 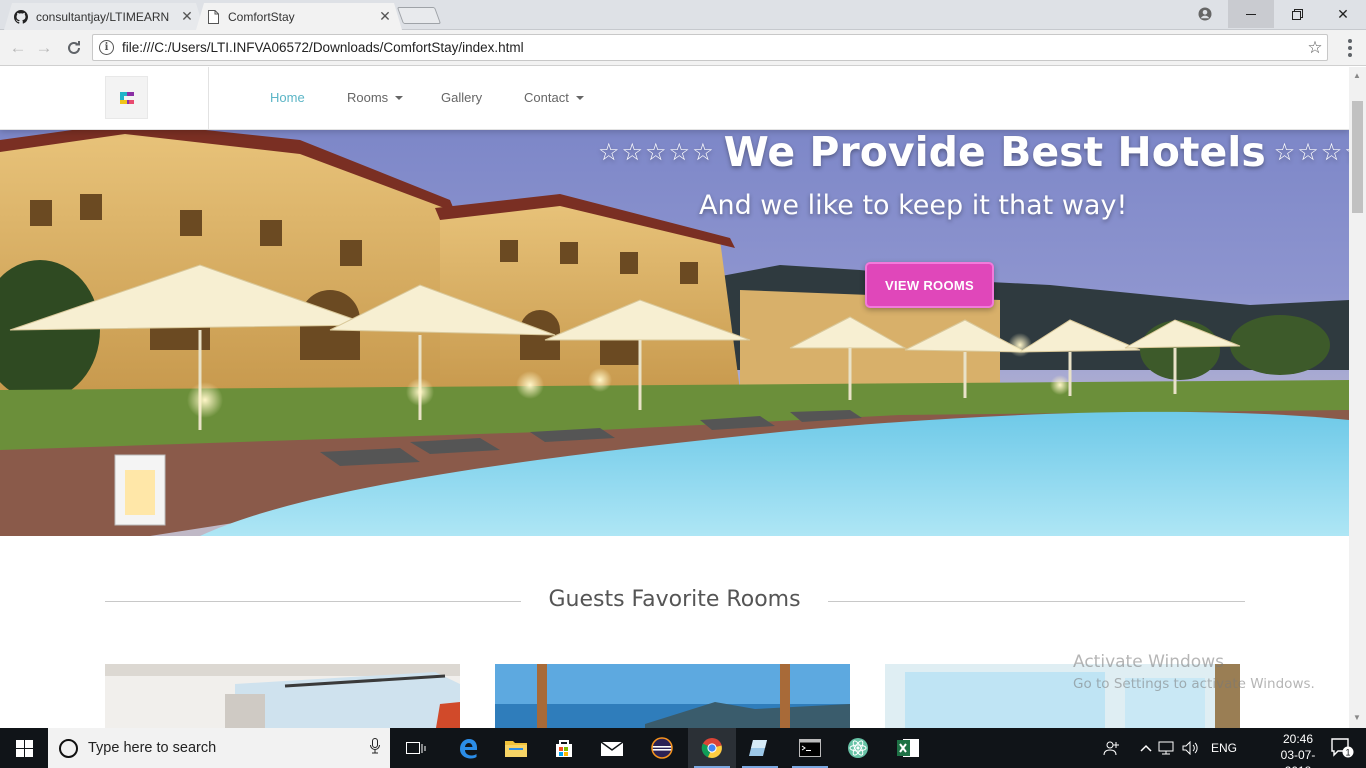 I want to click on section-title-text: Guests Favorite Rooms, so click(x=674, y=599).